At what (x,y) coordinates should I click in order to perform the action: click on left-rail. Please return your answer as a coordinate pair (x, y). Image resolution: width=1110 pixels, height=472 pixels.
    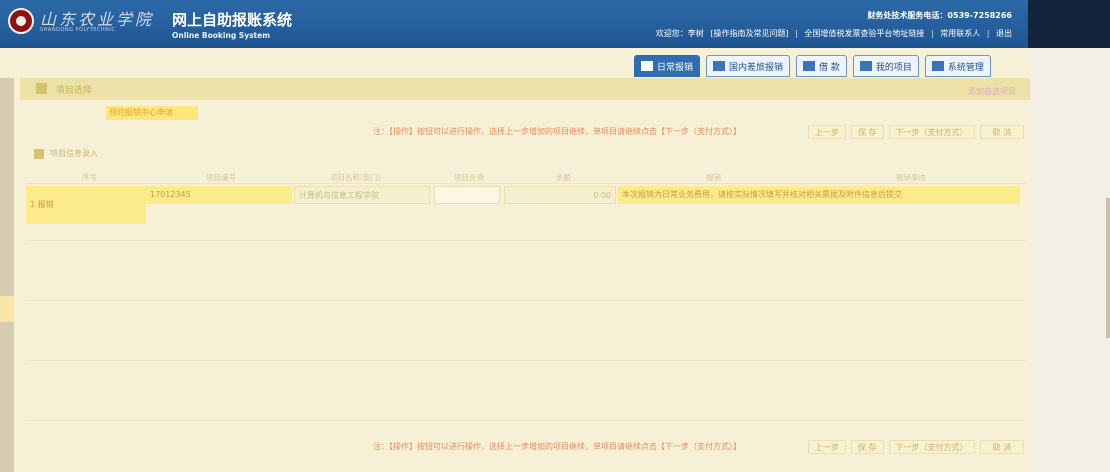
    Looking at the image, I should click on (7, 275).